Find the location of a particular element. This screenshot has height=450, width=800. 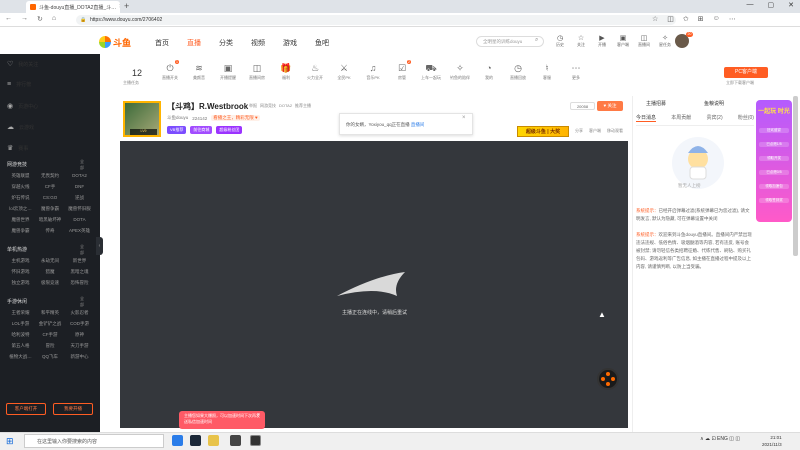

sidebar-category: CF手 is located at coordinates (50, 187).